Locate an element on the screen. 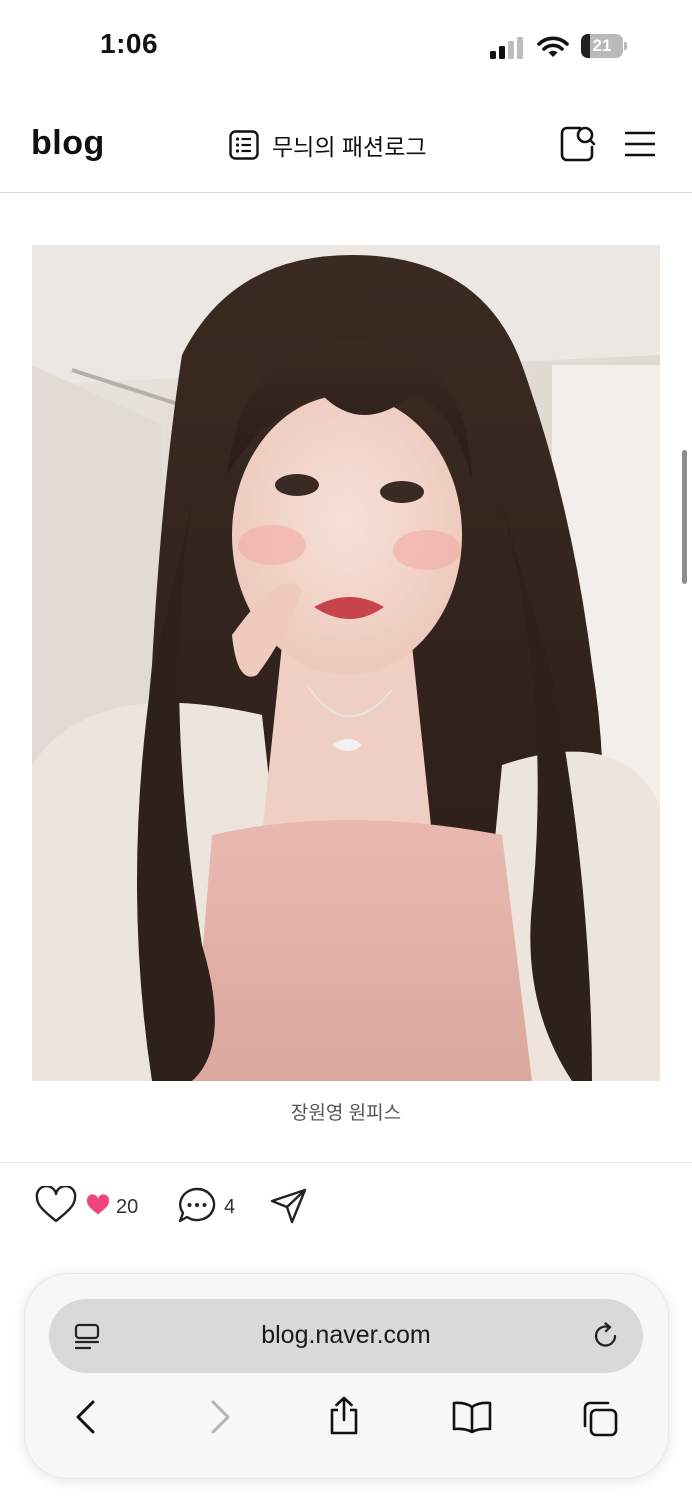 Image resolution: width=692 pixels, height=1500 pixels. like-button is located at coordinates (56, 1206).